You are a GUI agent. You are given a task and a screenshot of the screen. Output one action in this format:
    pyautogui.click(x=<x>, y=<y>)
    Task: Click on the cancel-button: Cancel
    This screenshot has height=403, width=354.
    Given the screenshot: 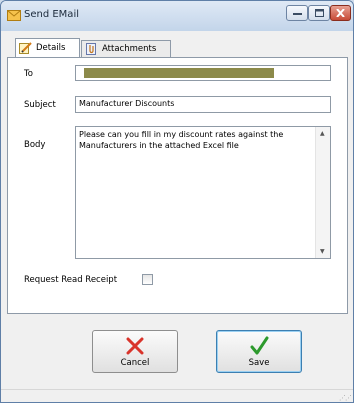 What is the action you would take?
    pyautogui.click(x=135, y=351)
    